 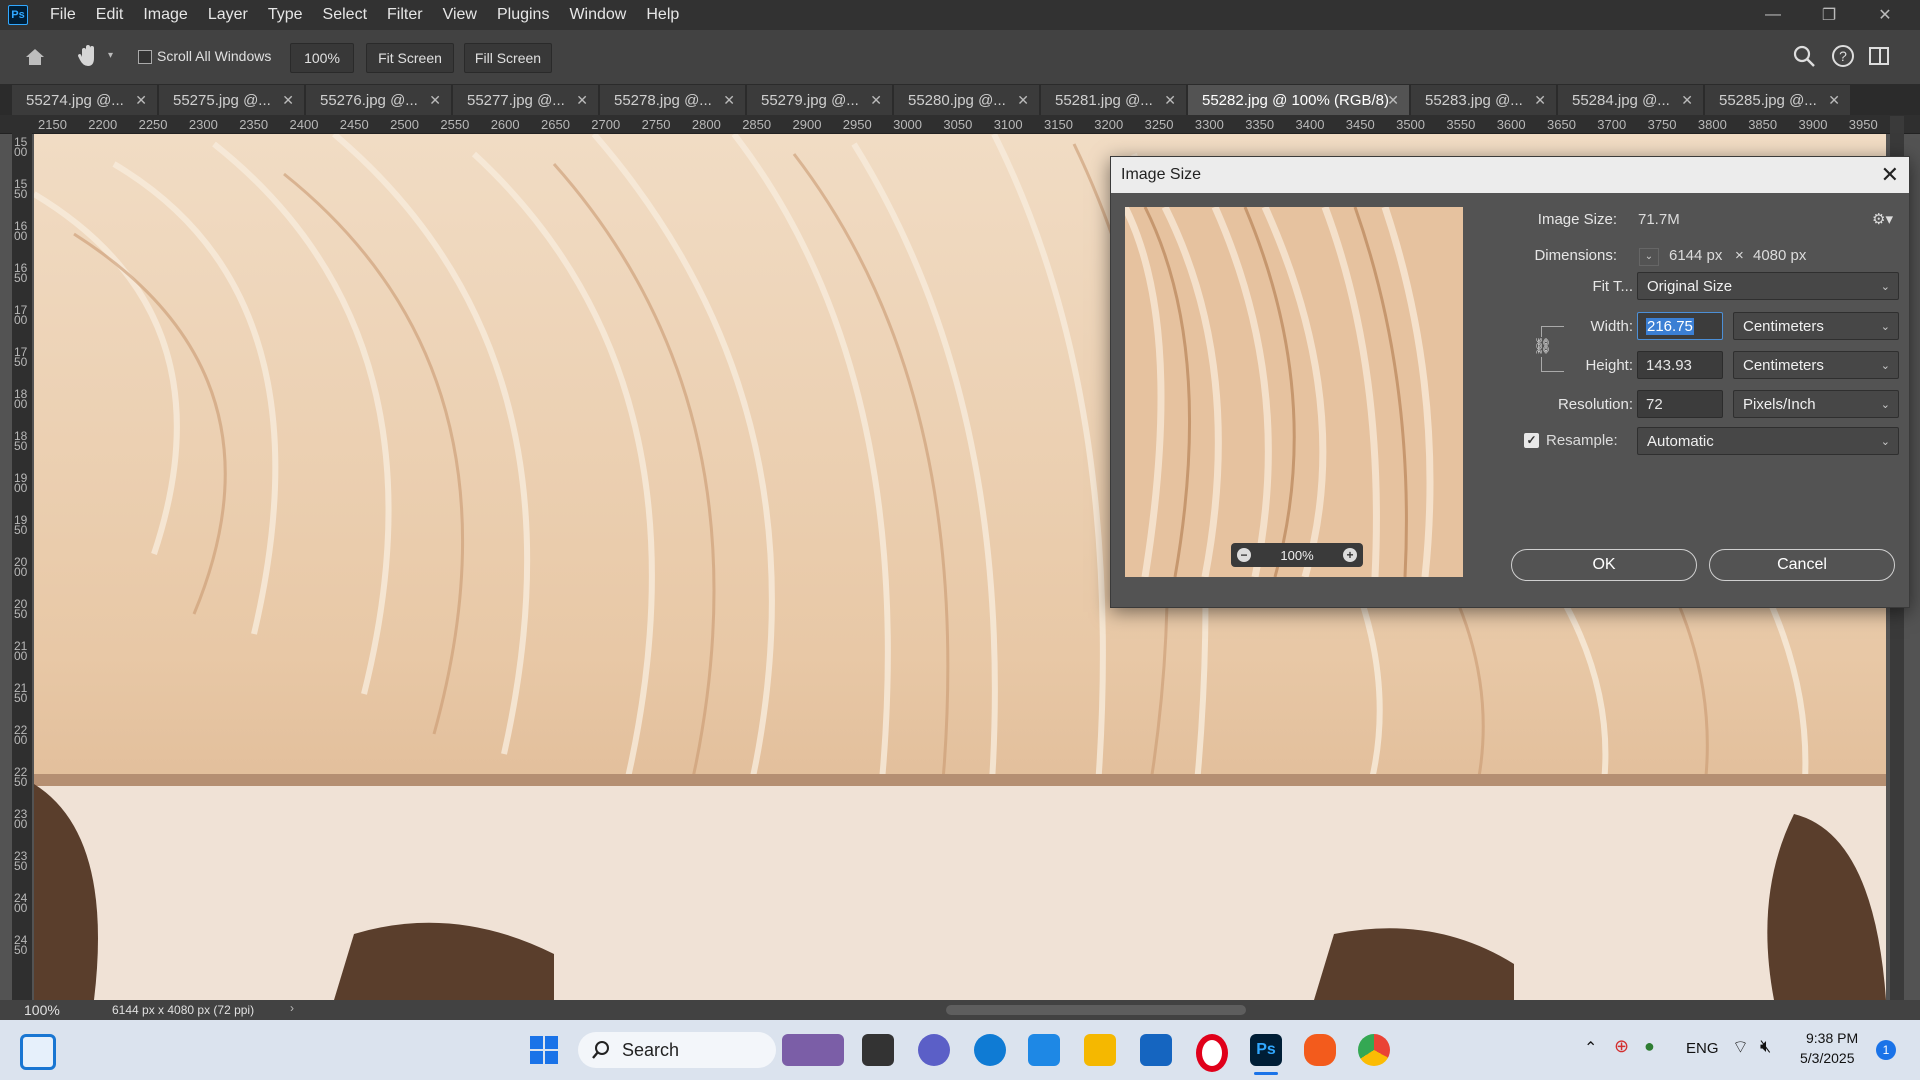 What do you see at coordinates (1843, 56) in the screenshot?
I see `help-icon: ?` at bounding box center [1843, 56].